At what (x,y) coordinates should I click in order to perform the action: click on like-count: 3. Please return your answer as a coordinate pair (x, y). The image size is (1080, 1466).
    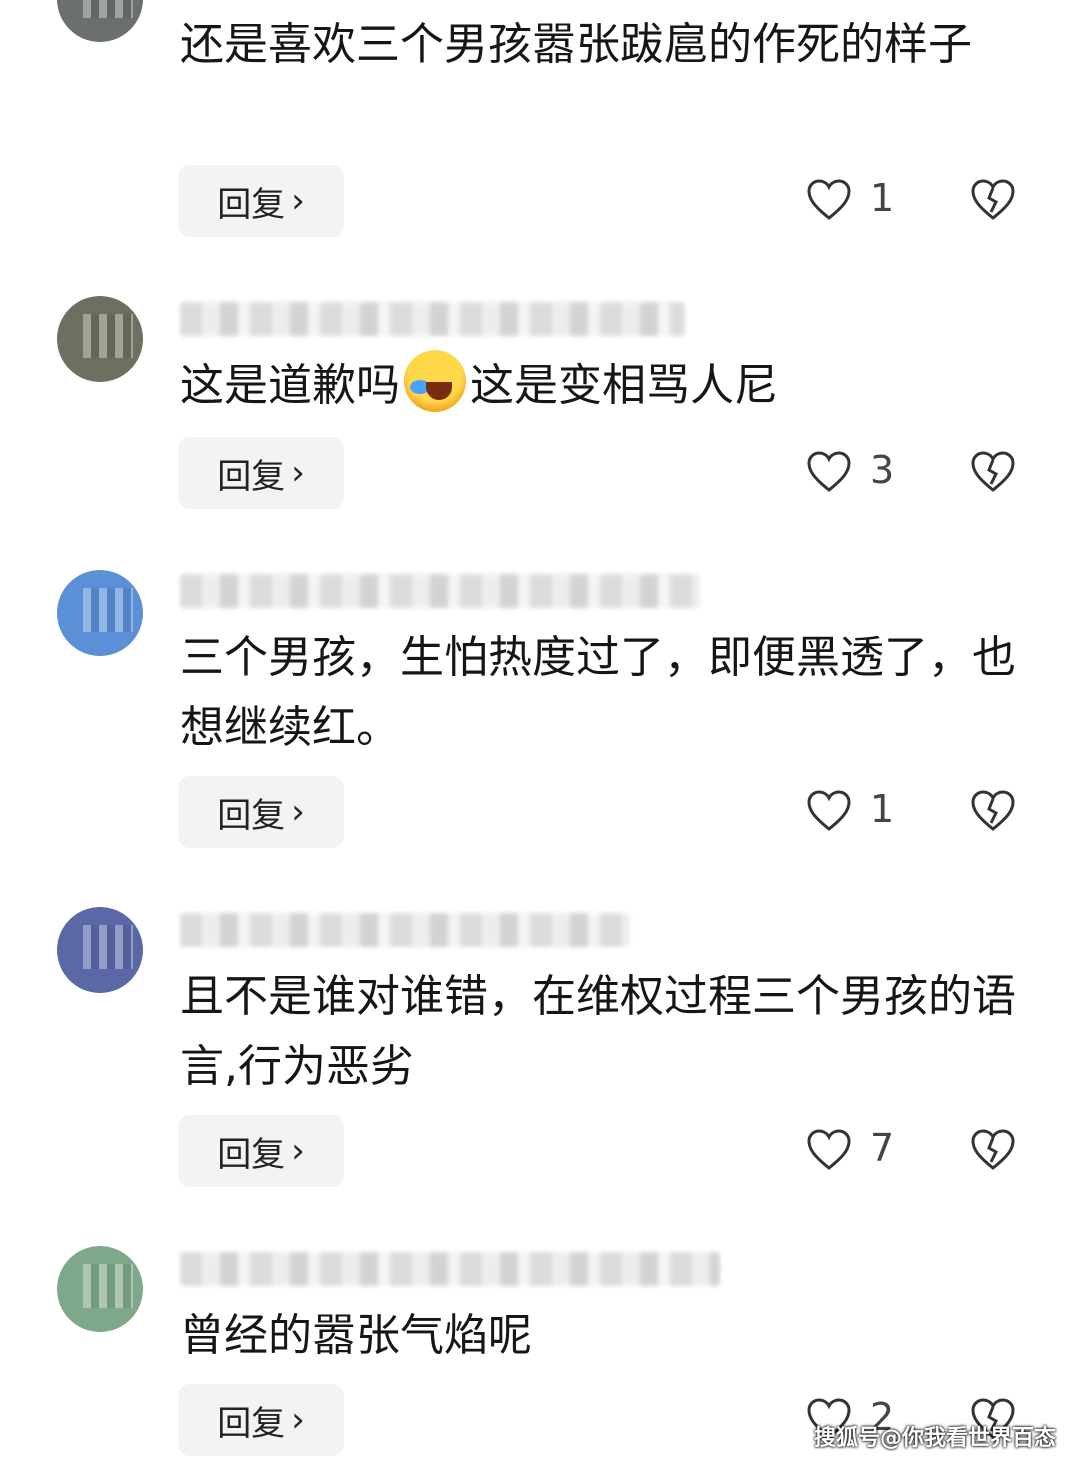
    Looking at the image, I should click on (882, 470).